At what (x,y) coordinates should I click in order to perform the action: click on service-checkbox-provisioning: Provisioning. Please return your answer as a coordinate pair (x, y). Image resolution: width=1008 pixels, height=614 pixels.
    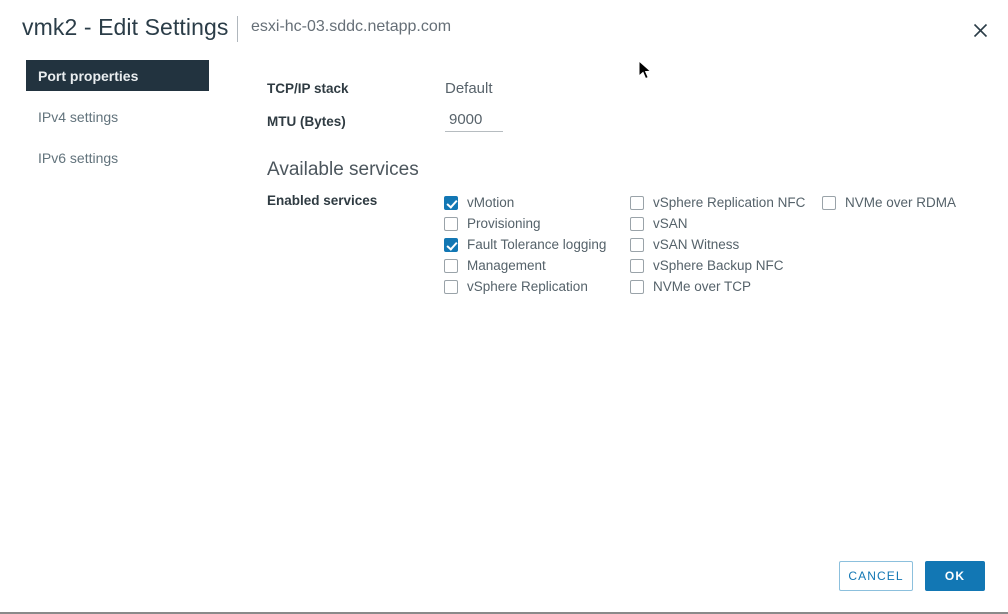
    Looking at the image, I should click on (525, 223).